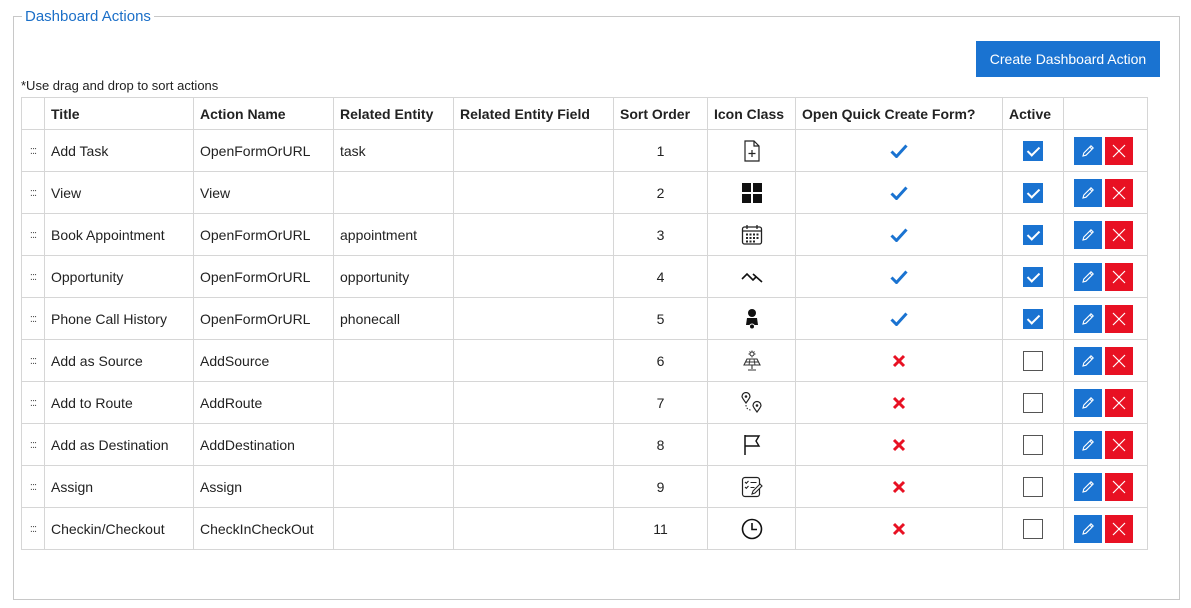 The height and width of the screenshot is (608, 1191). I want to click on table-row: ::: Assign Assign 9, so click(584, 486).